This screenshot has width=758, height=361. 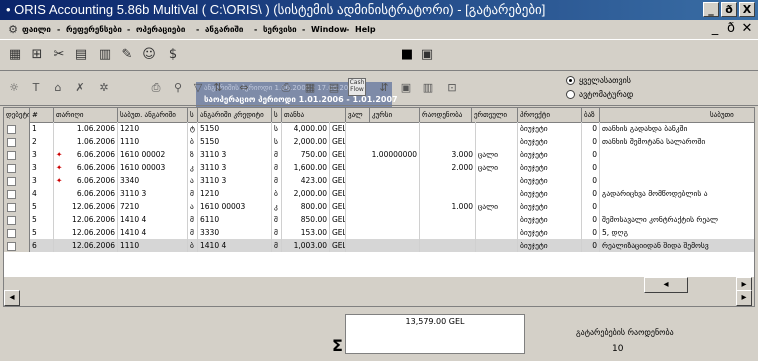 I want to click on col-currency: ვალ, so click(x=358, y=115).